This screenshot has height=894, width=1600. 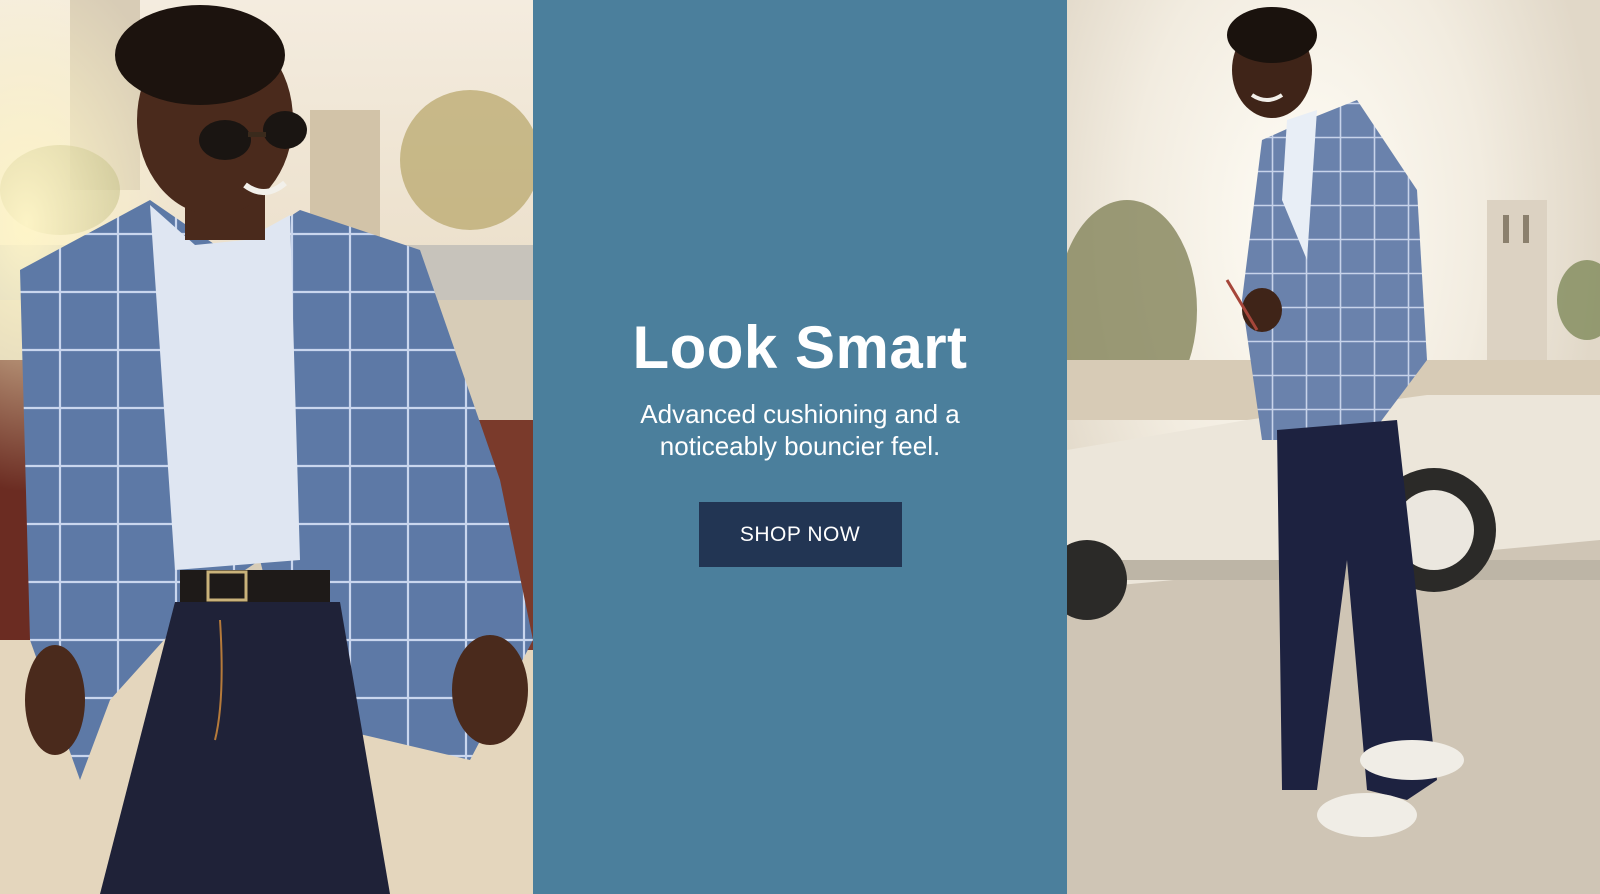 I want to click on promo-headline: Look Smart, so click(x=800, y=347).